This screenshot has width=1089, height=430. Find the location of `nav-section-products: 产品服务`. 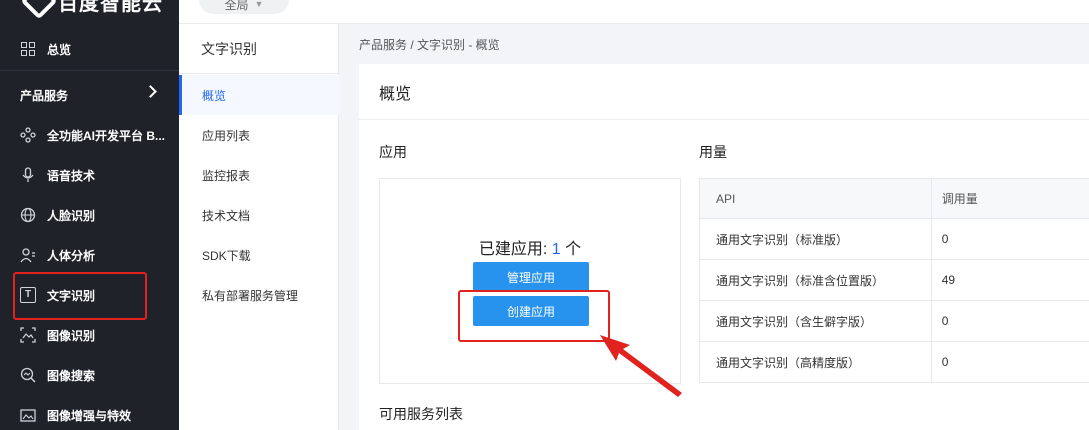

nav-section-products: 产品服务 is located at coordinates (89, 95).